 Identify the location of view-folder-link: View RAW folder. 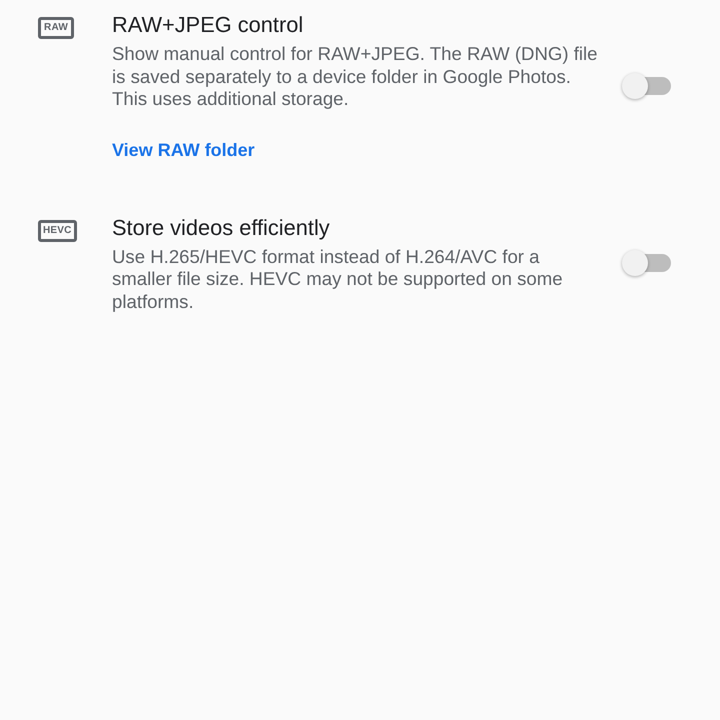
(183, 150).